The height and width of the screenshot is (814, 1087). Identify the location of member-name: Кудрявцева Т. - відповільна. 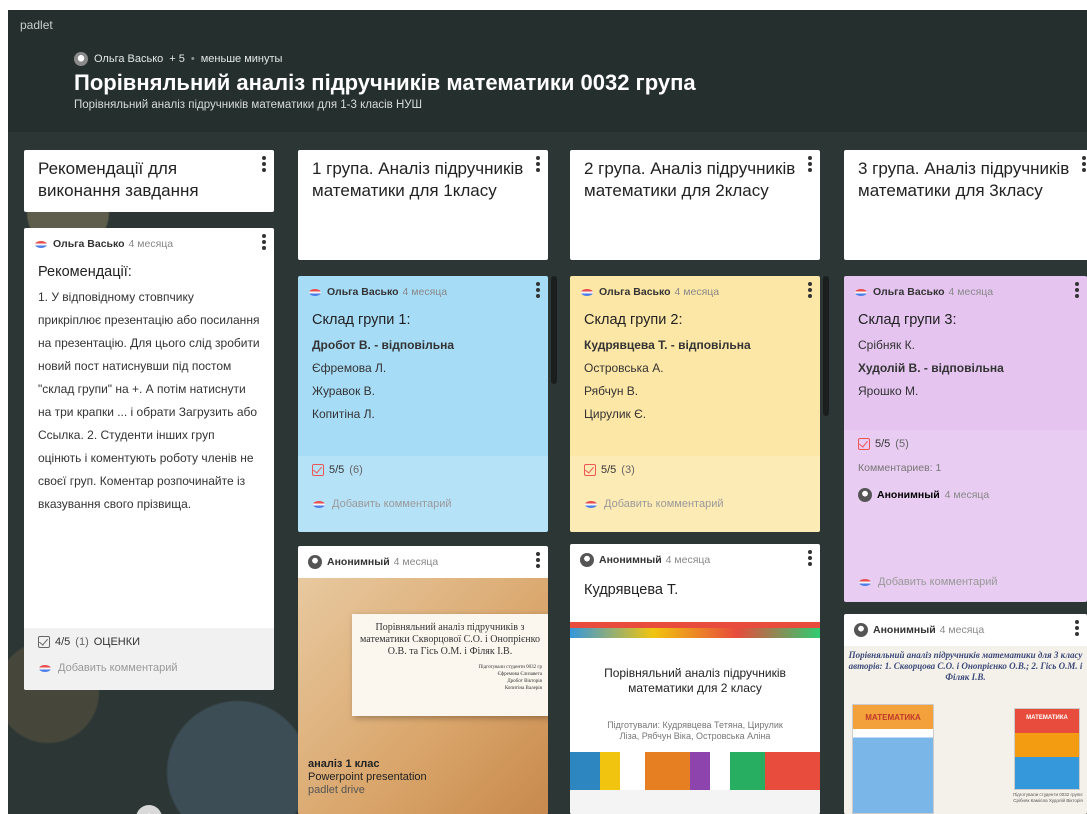
(667, 345).